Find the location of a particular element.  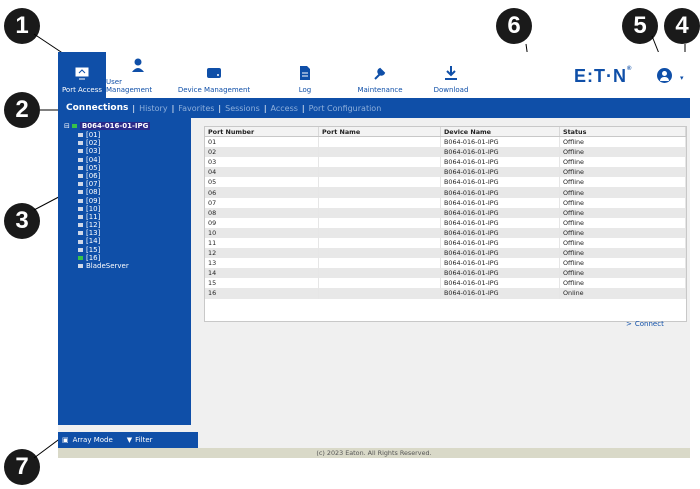

tree-port-item: [07] is located at coordinates (103, 184).